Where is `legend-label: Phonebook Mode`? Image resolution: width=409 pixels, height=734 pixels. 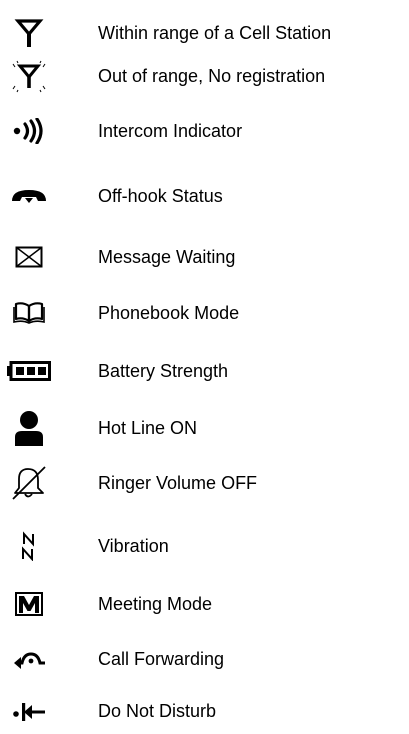 legend-label: Phonebook Mode is located at coordinates (169, 313).